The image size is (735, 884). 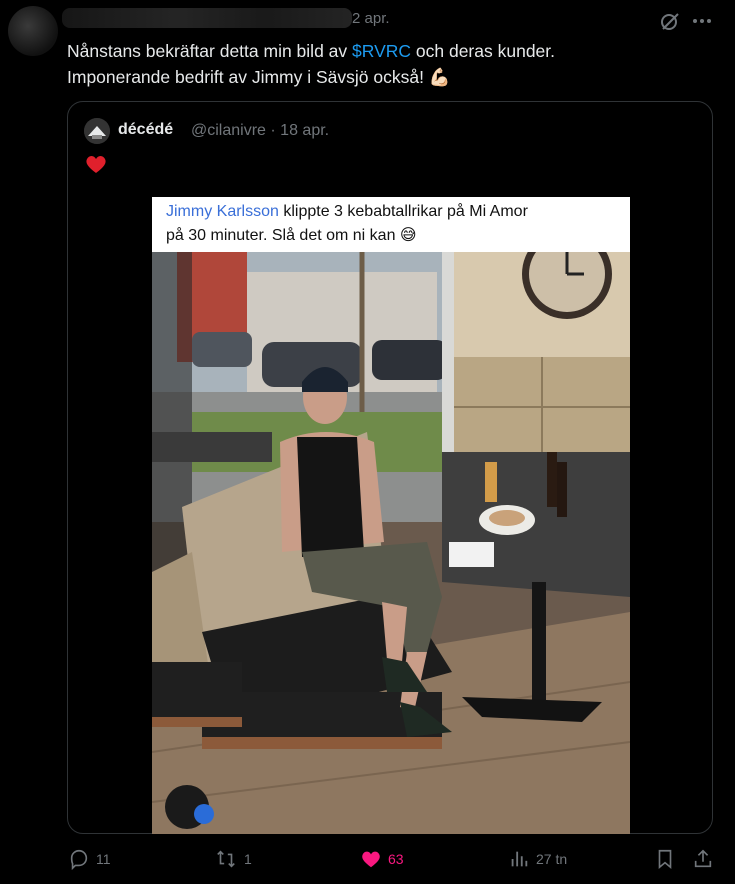 I want to click on reply-icon, so click(x=79, y=859).